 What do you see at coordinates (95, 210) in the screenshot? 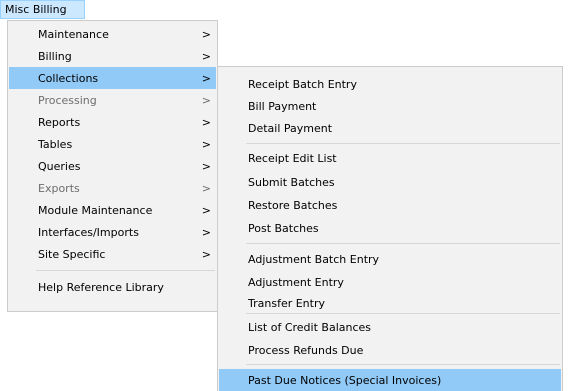
I see `menu-item-label: Module Maintenance` at bounding box center [95, 210].